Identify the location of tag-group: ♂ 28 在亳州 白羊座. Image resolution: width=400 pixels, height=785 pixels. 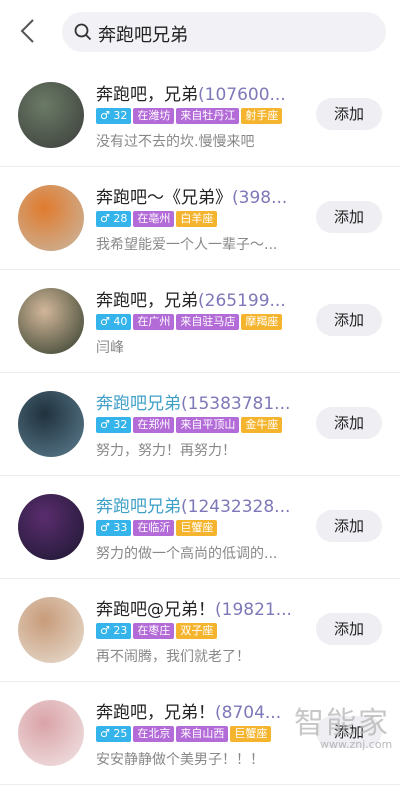
(157, 219).